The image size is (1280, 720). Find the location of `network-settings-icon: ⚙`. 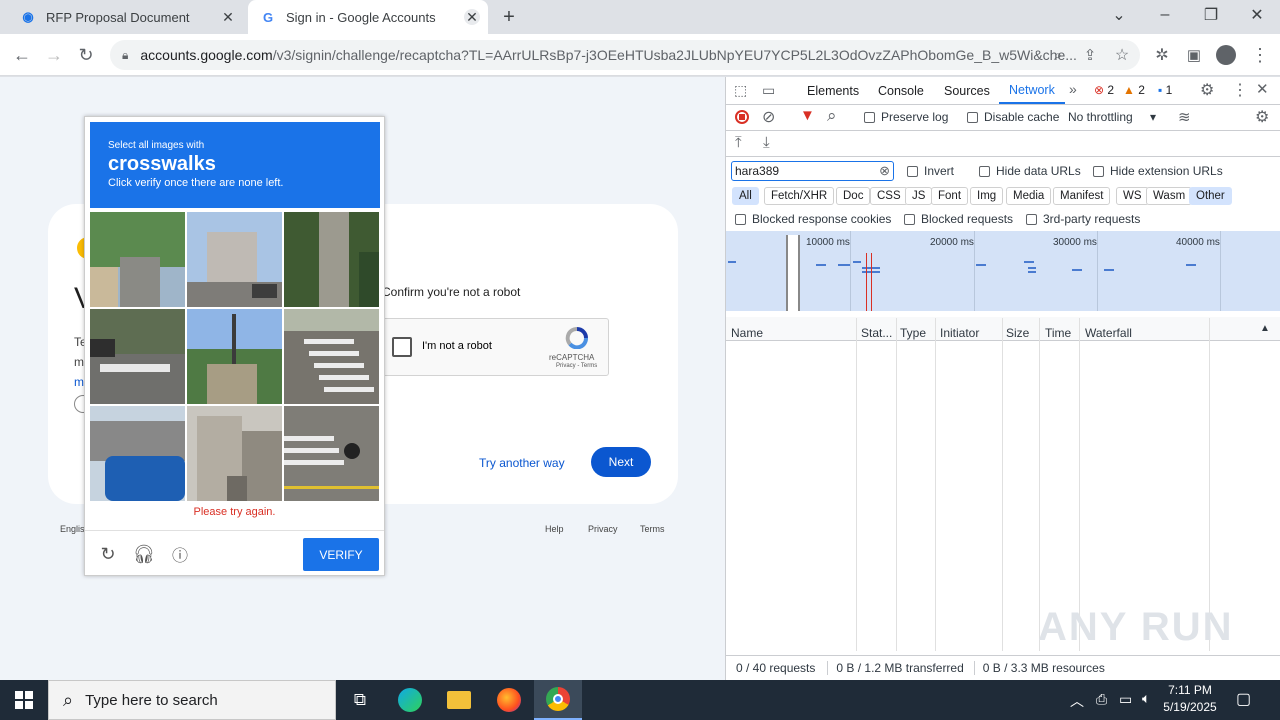

network-settings-icon: ⚙ is located at coordinates (1262, 117).